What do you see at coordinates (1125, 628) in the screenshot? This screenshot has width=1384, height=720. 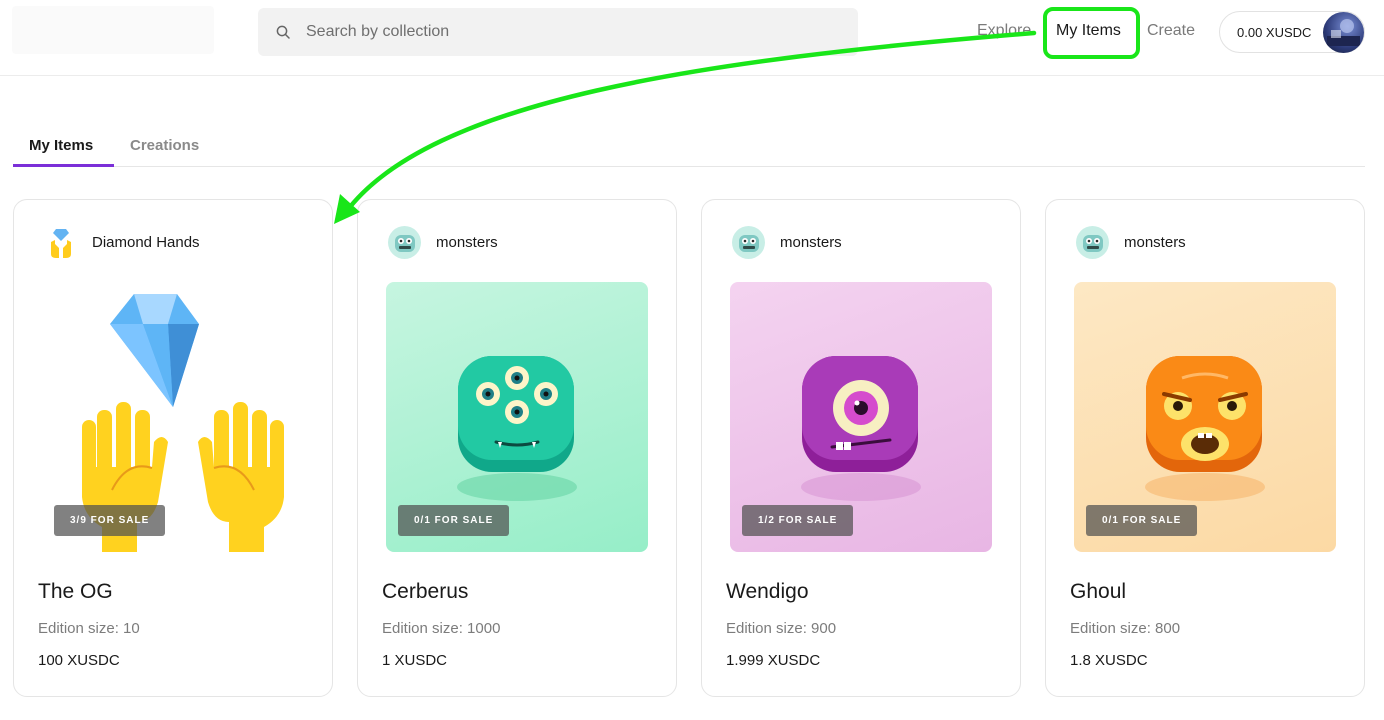 I see `edition-size: Edition size: 800` at bounding box center [1125, 628].